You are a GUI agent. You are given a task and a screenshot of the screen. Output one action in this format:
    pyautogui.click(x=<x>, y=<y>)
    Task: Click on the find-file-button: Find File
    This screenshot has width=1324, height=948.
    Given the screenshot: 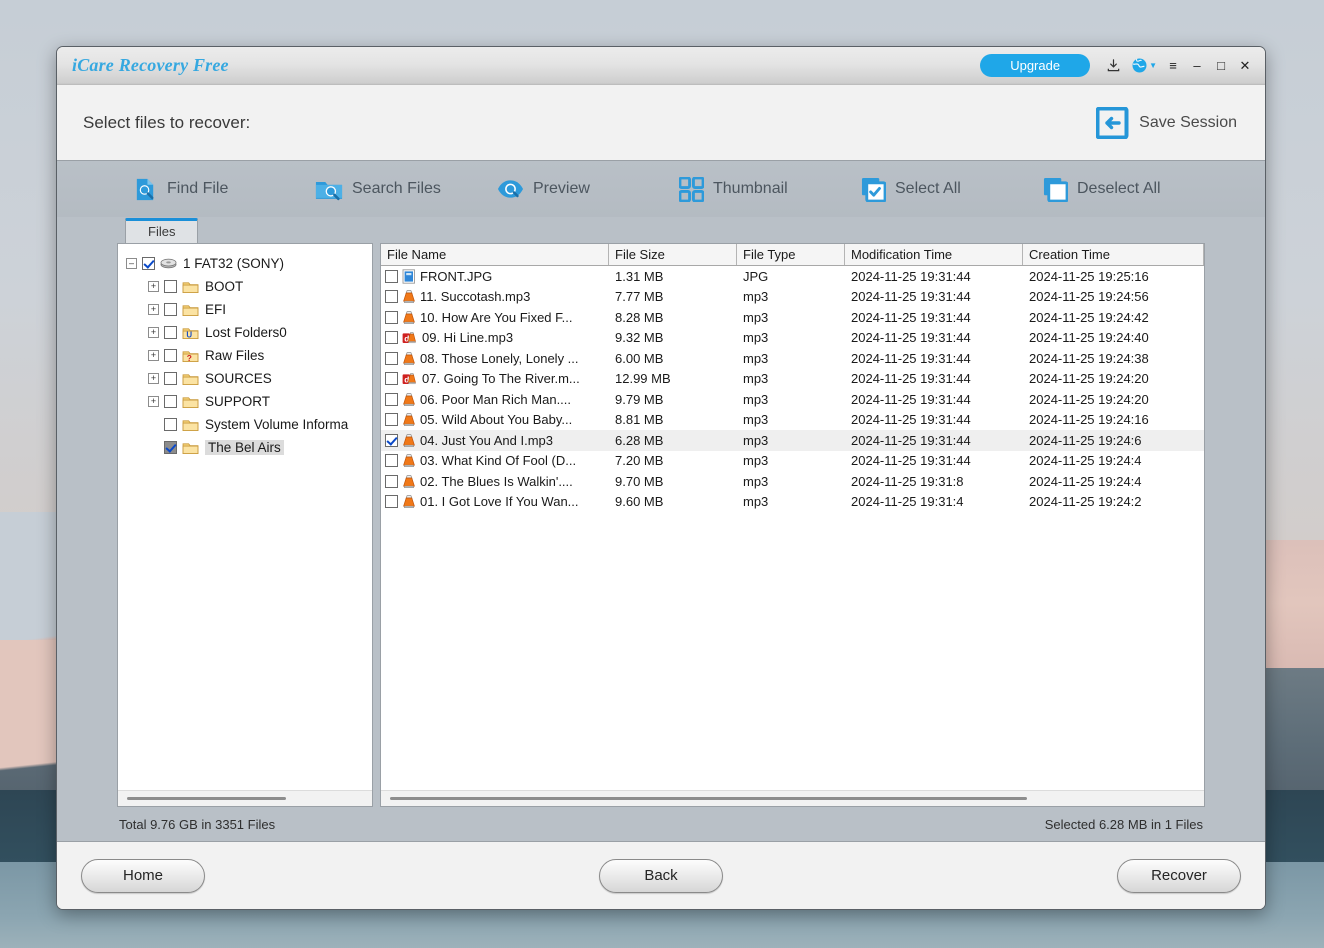 What is the action you would take?
    pyautogui.click(x=224, y=189)
    